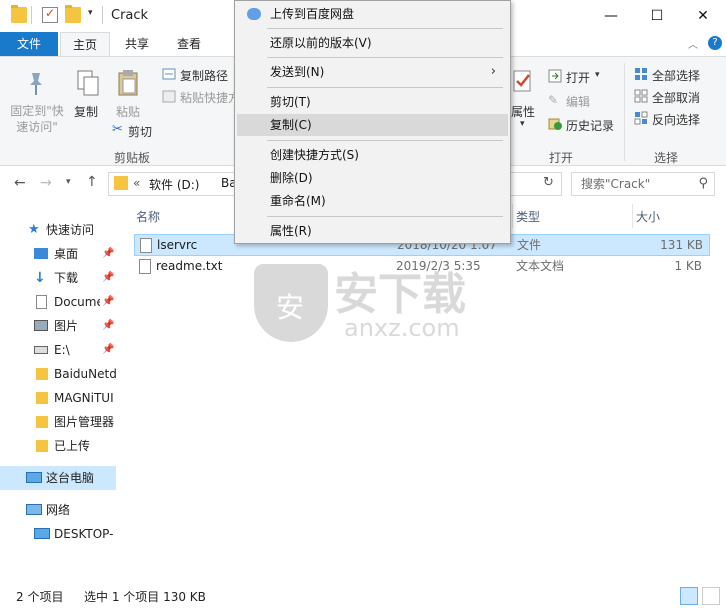 The image size is (726, 608). I want to click on menu-item-delete: 删除(D), so click(372, 178).